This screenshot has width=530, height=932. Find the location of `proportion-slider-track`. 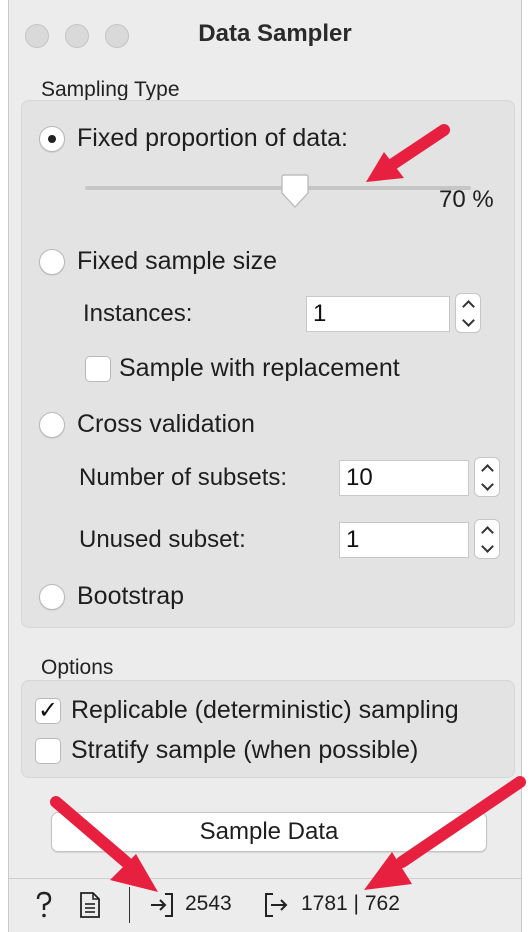

proportion-slider-track is located at coordinates (278, 188).